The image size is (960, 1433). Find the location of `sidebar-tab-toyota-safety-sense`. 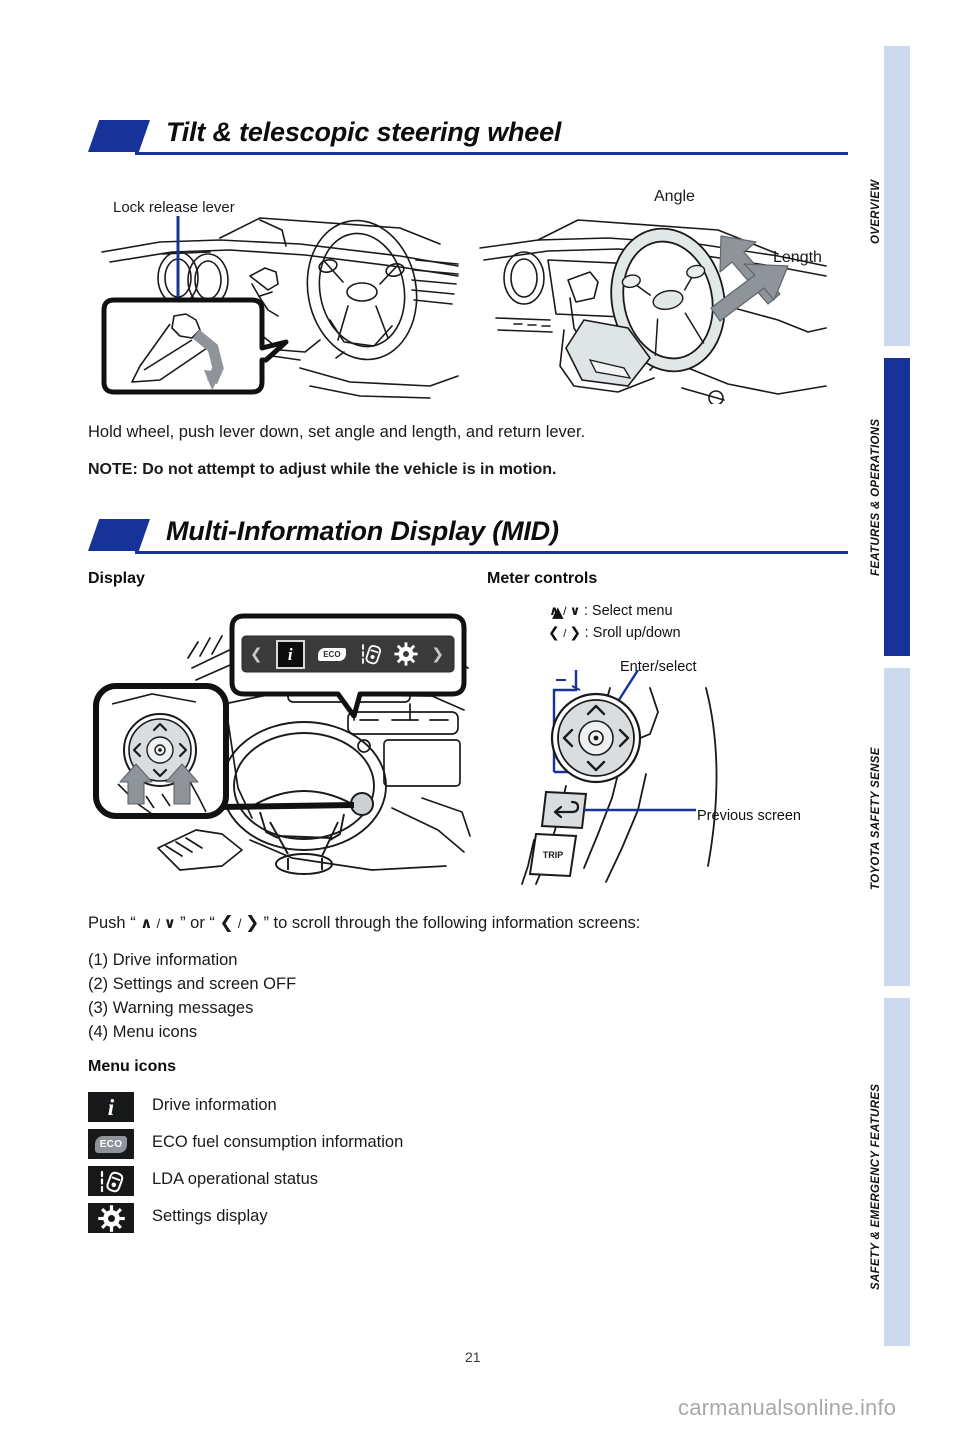

sidebar-tab-toyota-safety-sense is located at coordinates (897, 827).